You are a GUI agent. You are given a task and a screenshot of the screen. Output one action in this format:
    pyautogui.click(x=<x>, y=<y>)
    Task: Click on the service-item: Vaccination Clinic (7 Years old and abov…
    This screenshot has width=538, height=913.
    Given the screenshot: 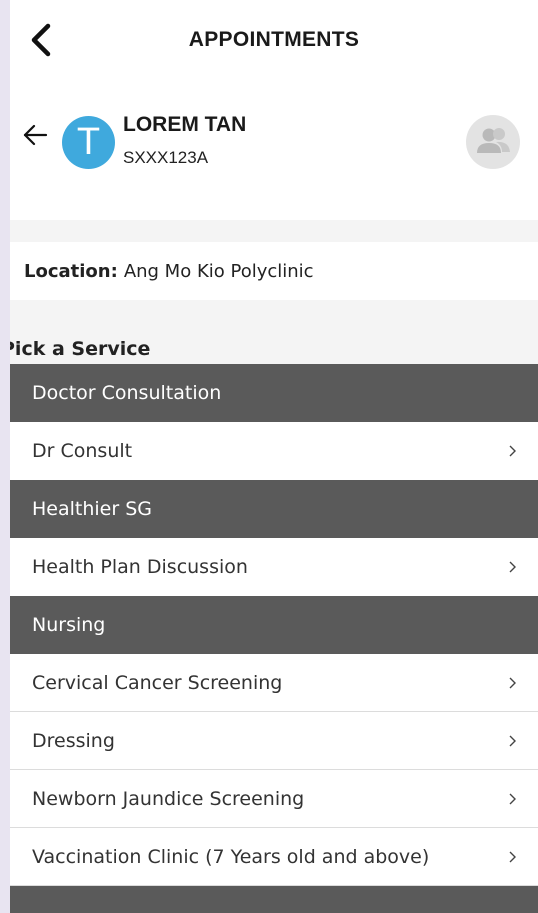 What is the action you would take?
    pyautogui.click(x=274, y=857)
    